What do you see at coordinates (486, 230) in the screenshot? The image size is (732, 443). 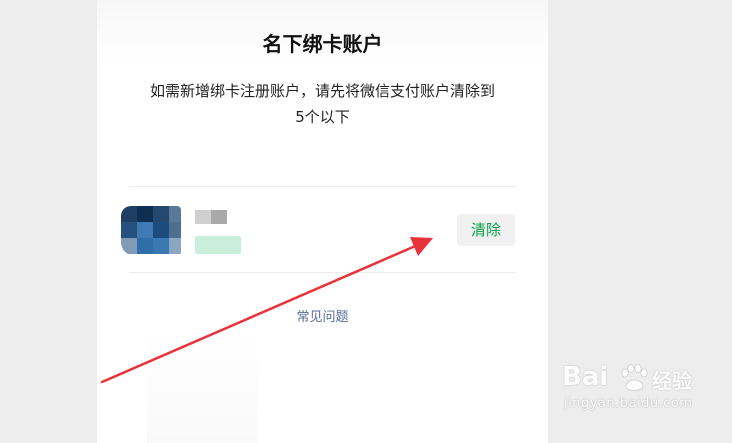 I see `clear-account-button: 清除` at bounding box center [486, 230].